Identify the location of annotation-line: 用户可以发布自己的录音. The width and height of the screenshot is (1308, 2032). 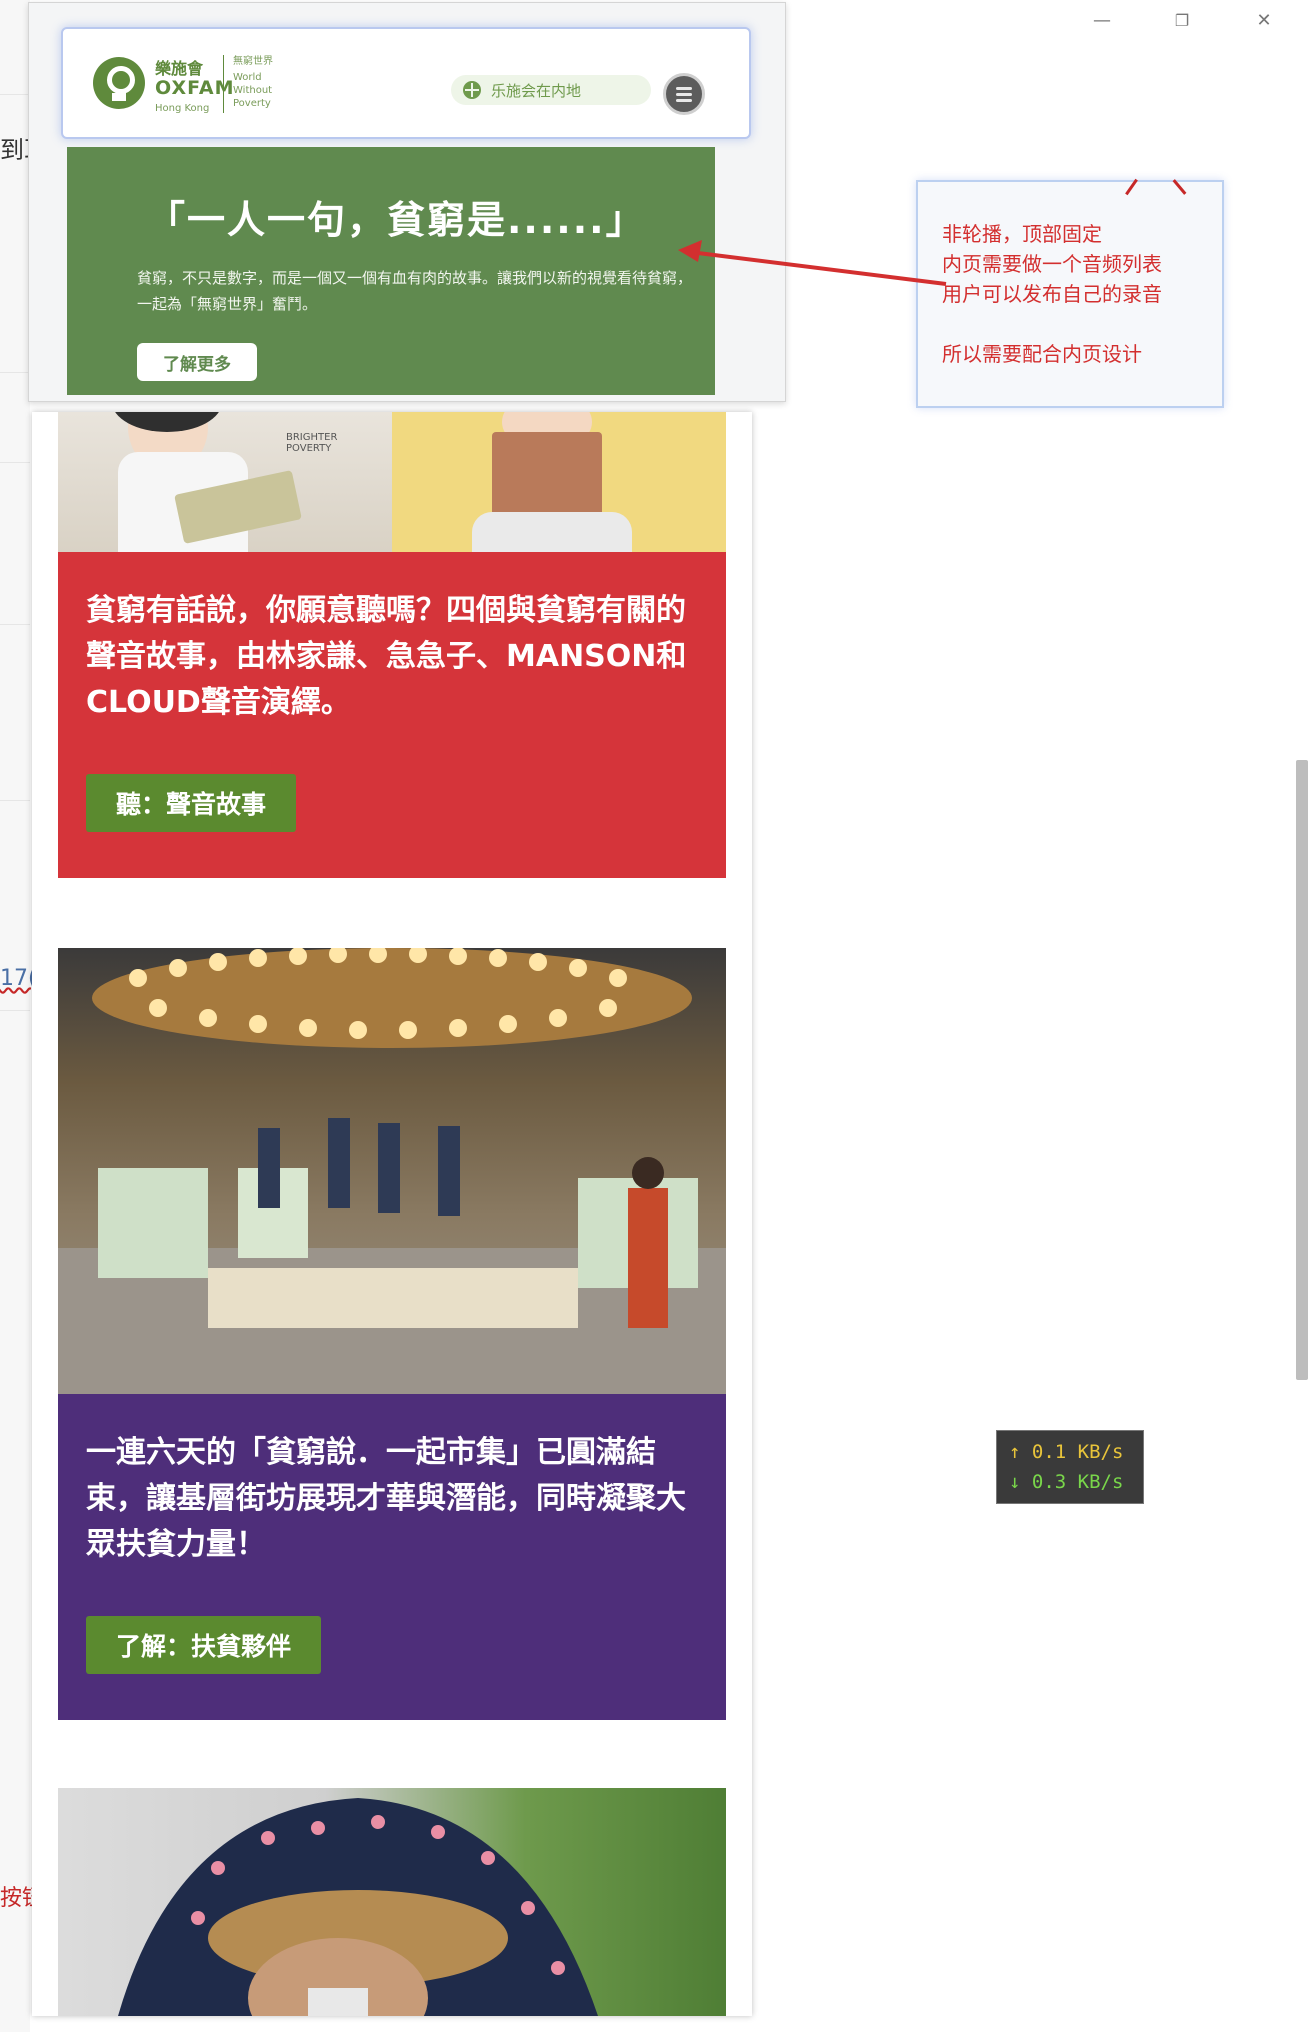
(1052, 294).